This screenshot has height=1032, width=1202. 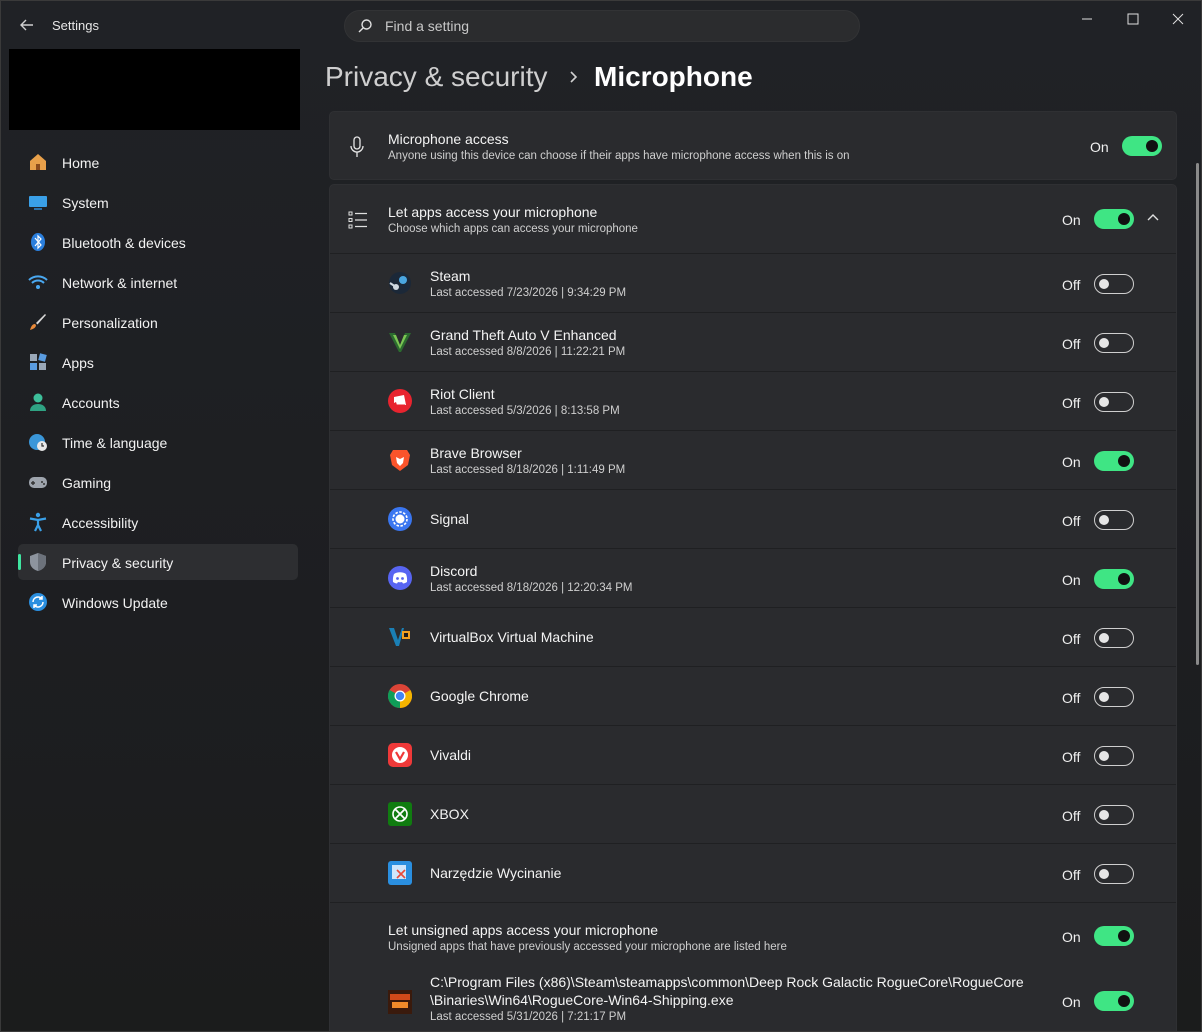 What do you see at coordinates (753, 518) in the screenshot?
I see `app-row-signal: Signal Off` at bounding box center [753, 518].